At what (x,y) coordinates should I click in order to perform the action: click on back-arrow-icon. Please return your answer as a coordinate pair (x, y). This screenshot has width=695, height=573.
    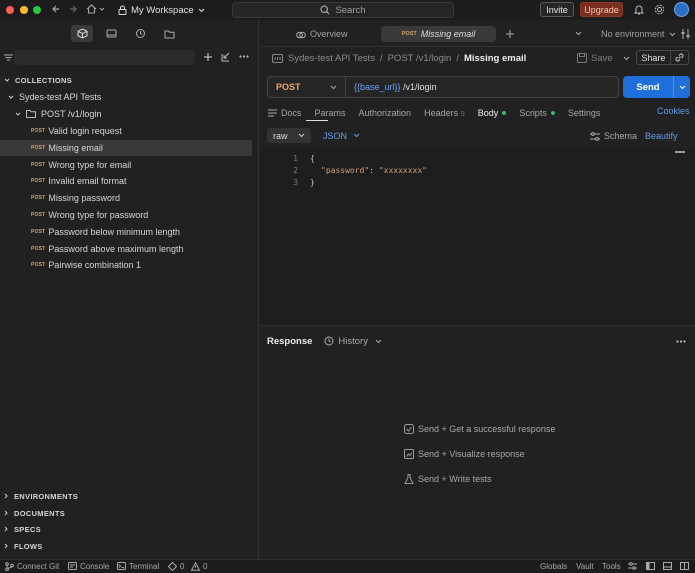
    Looking at the image, I should click on (56, 9).